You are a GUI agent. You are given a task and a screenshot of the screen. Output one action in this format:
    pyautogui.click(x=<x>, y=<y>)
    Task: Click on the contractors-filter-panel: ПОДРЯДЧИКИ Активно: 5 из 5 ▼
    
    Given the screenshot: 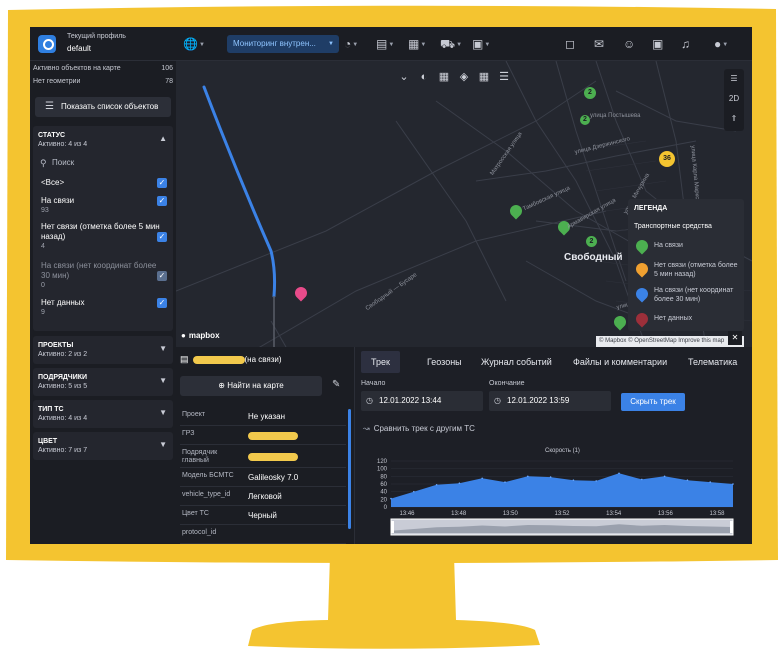 What is the action you would take?
    pyautogui.click(x=103, y=382)
    